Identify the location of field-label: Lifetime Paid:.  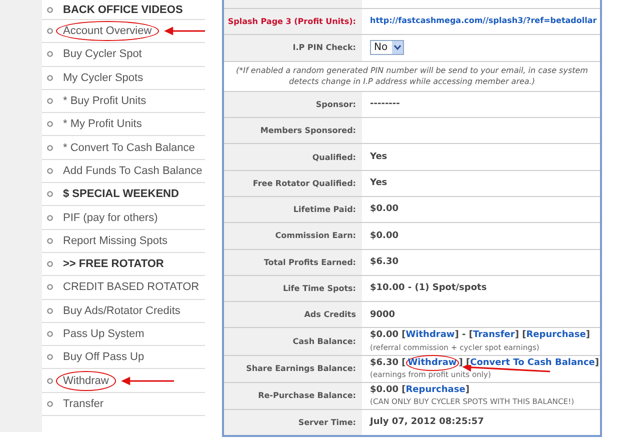
(324, 210).